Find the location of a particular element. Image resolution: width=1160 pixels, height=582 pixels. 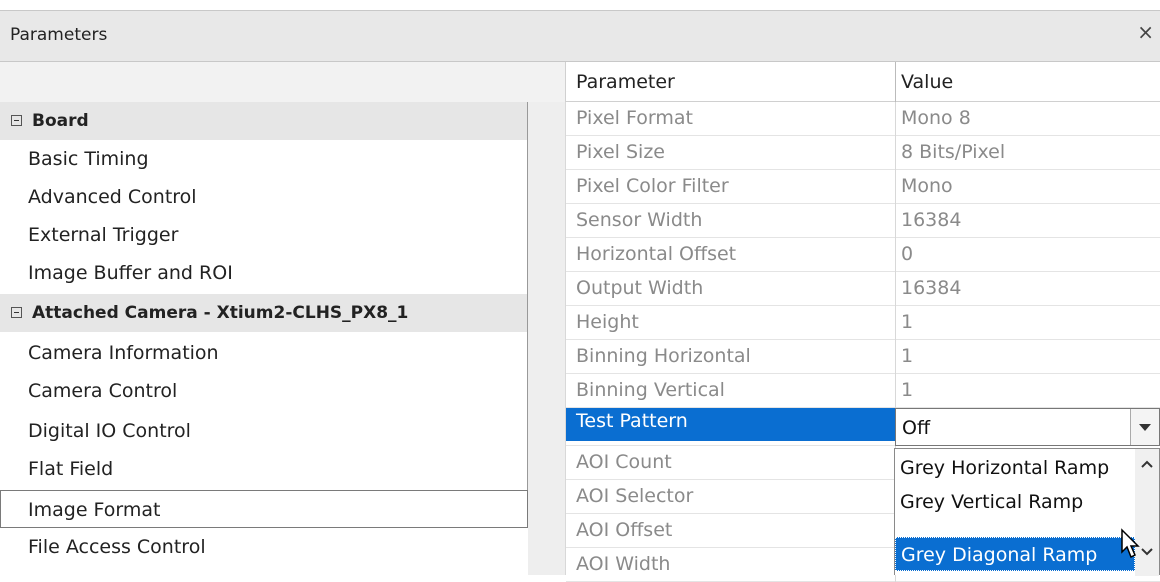

grid-header: Parameter Value is located at coordinates (863, 82).